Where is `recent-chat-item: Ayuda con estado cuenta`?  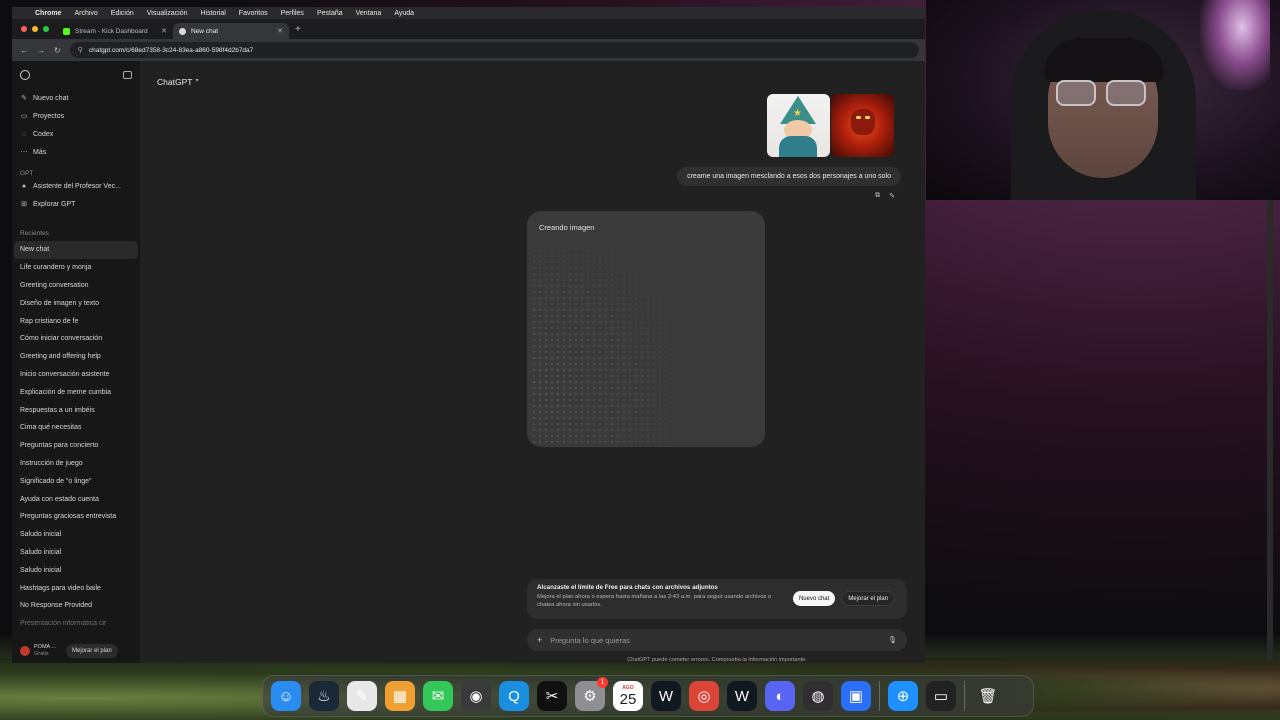 recent-chat-item: Ayuda con estado cuenta is located at coordinates (76, 499).